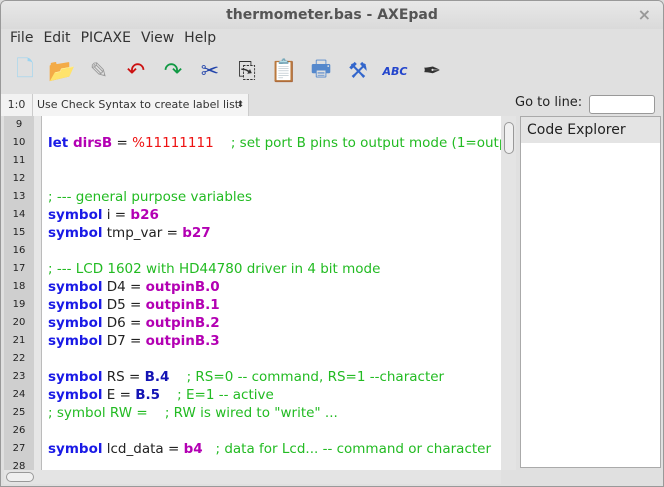 The height and width of the screenshot is (487, 664). Describe the element at coordinates (123, 377) in the screenshot. I see `token-pl: RS =` at that location.